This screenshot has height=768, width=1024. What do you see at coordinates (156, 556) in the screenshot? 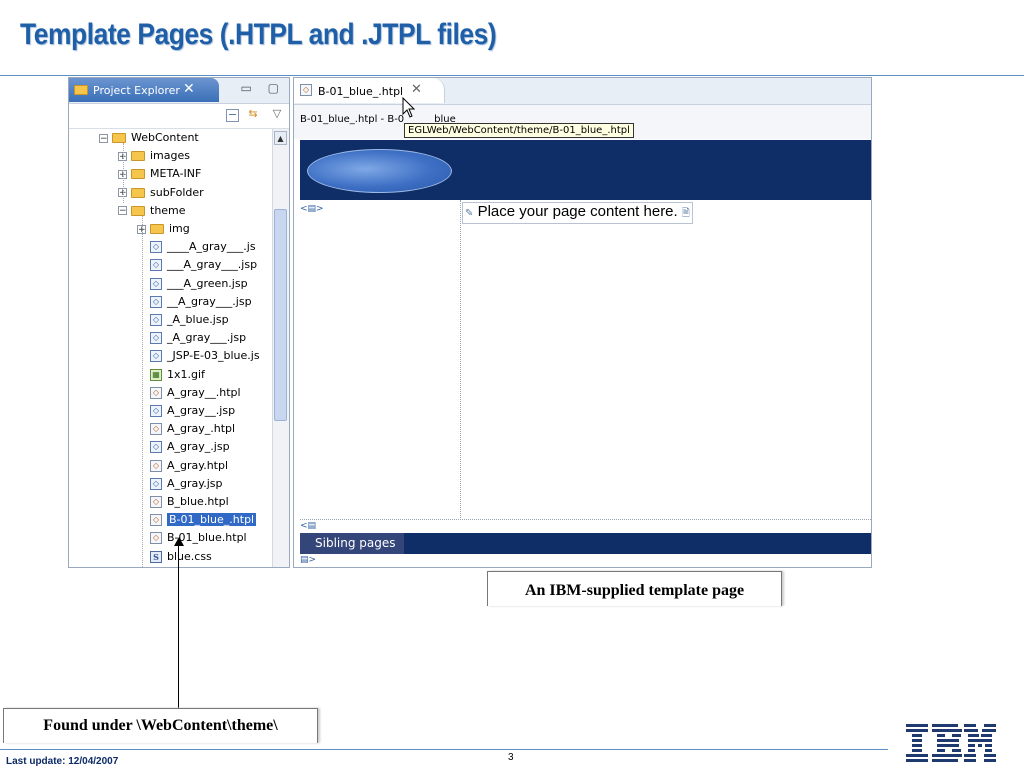
I see `css-file-icon: S` at bounding box center [156, 556].